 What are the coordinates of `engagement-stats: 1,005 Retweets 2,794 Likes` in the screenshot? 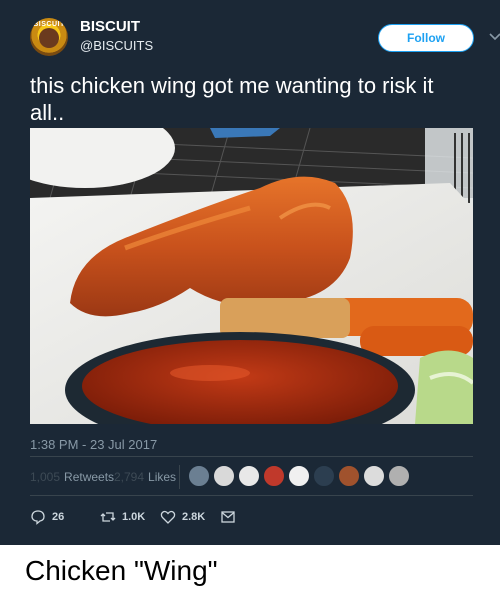 It's located at (251, 476).